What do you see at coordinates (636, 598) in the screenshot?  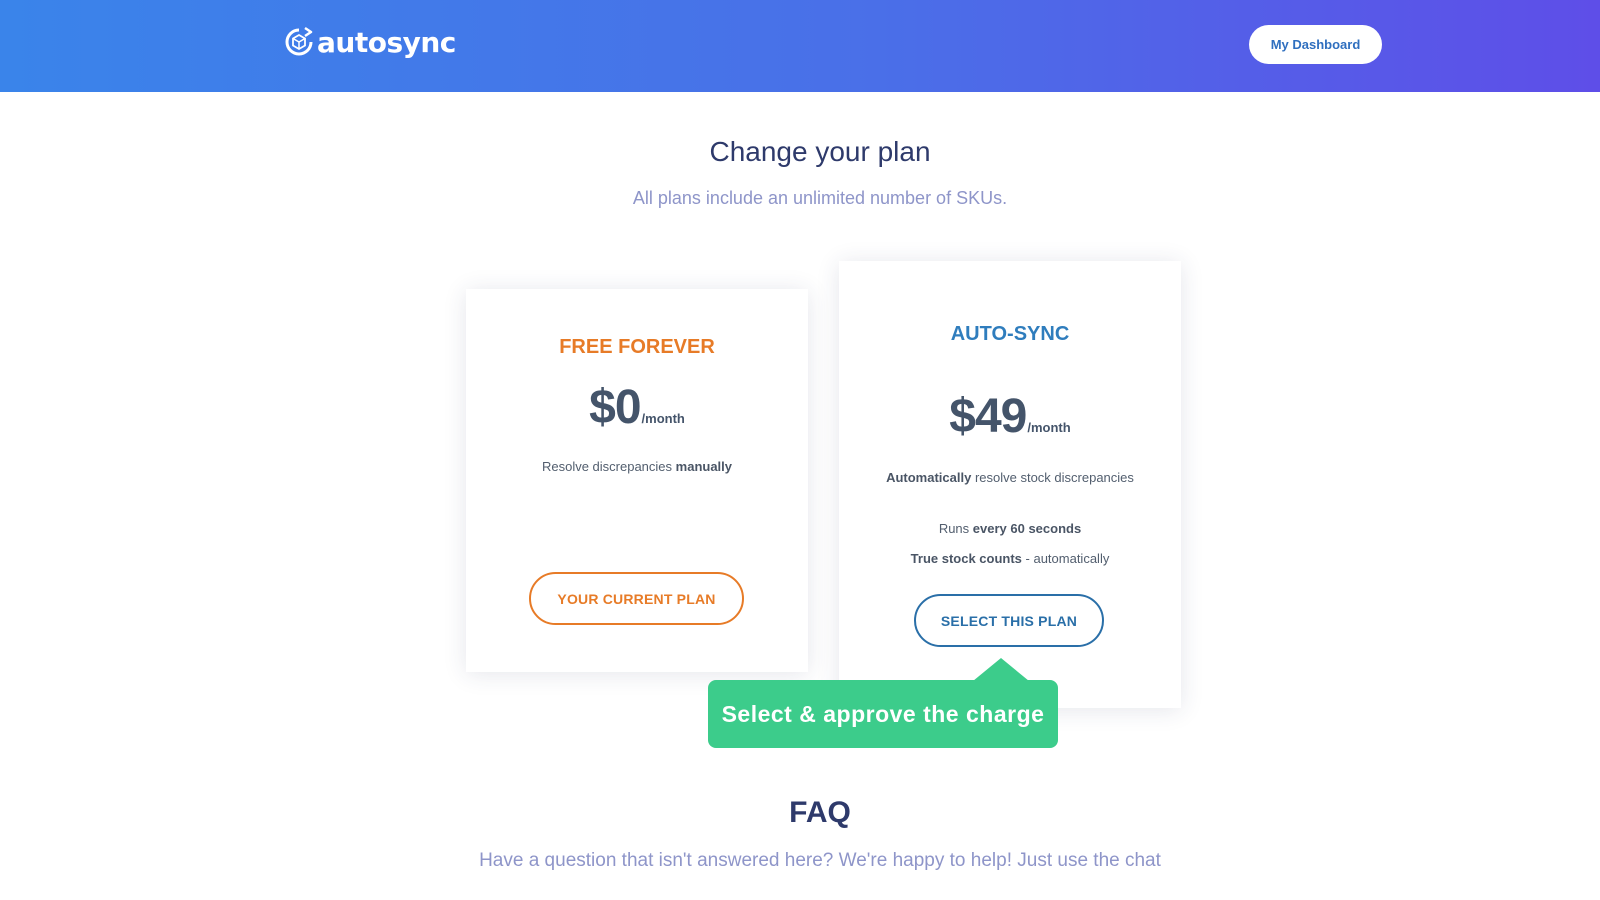 I see `your-current-plan-button: YOUR CURRENT PLAN` at bounding box center [636, 598].